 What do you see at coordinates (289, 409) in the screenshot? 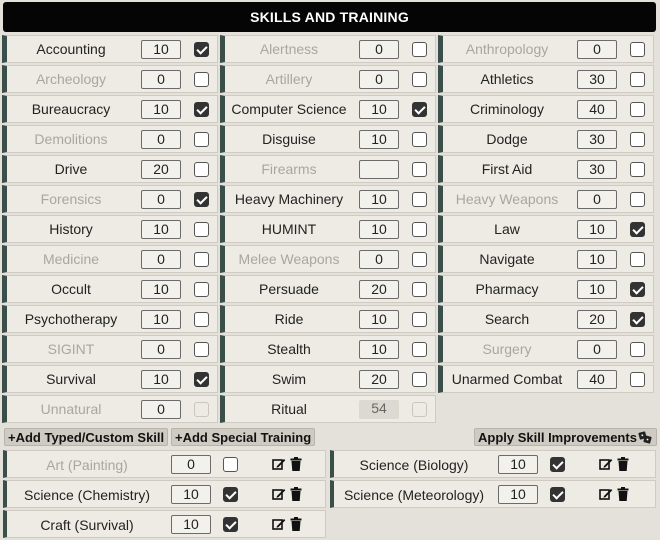
I see `skill-name: Ritual` at bounding box center [289, 409].